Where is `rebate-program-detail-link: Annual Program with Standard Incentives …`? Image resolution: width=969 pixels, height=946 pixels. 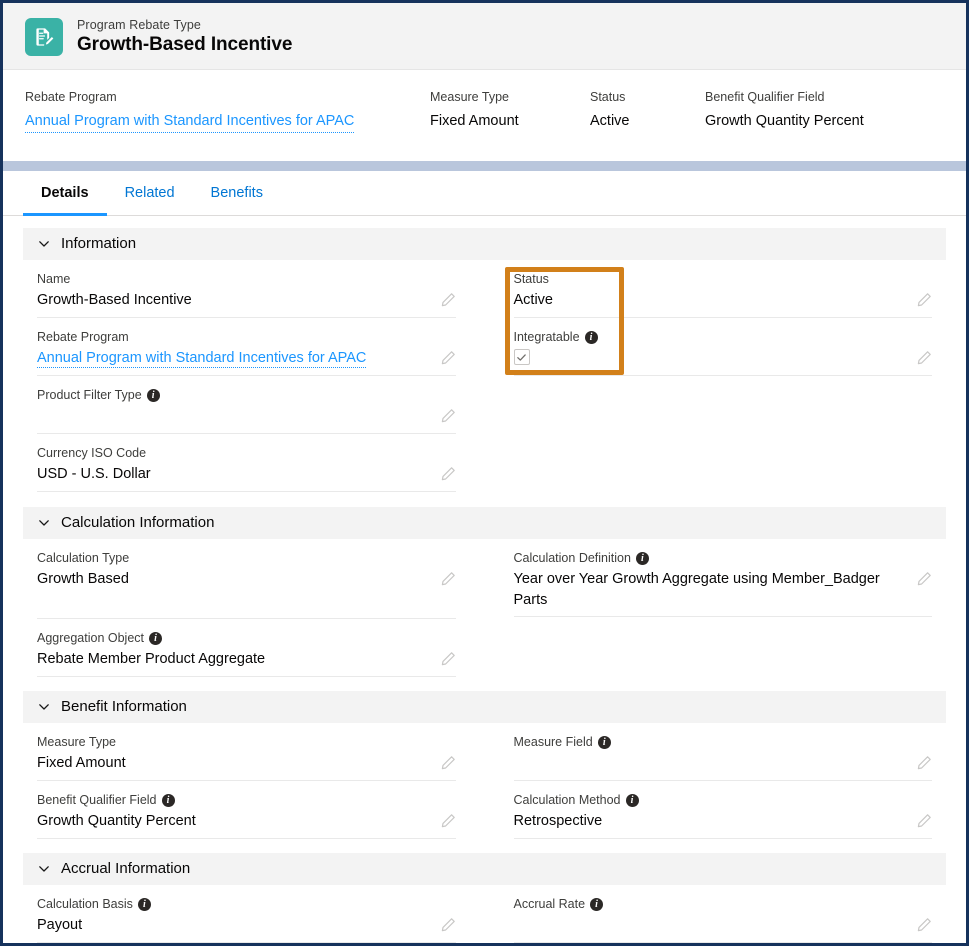 rebate-program-detail-link: Annual Program with Standard Incentives … is located at coordinates (202, 359).